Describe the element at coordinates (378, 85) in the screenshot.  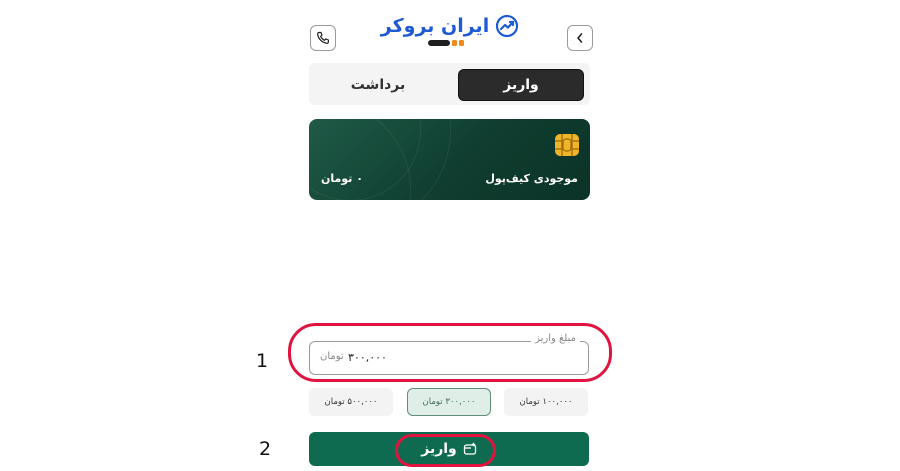
I see `tab-withdraw: برداشت` at that location.